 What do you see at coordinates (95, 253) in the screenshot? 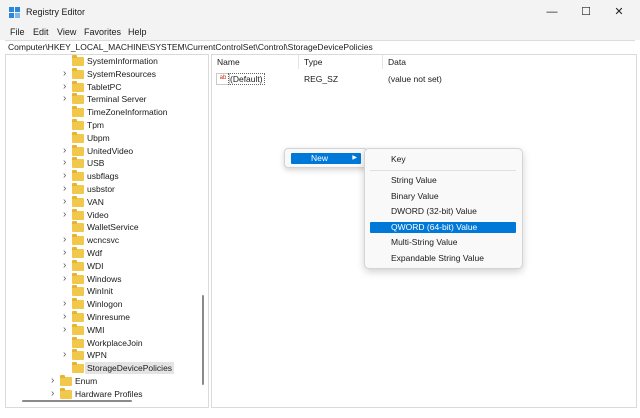
I see `tree-item-label: Wdf` at bounding box center [95, 253].